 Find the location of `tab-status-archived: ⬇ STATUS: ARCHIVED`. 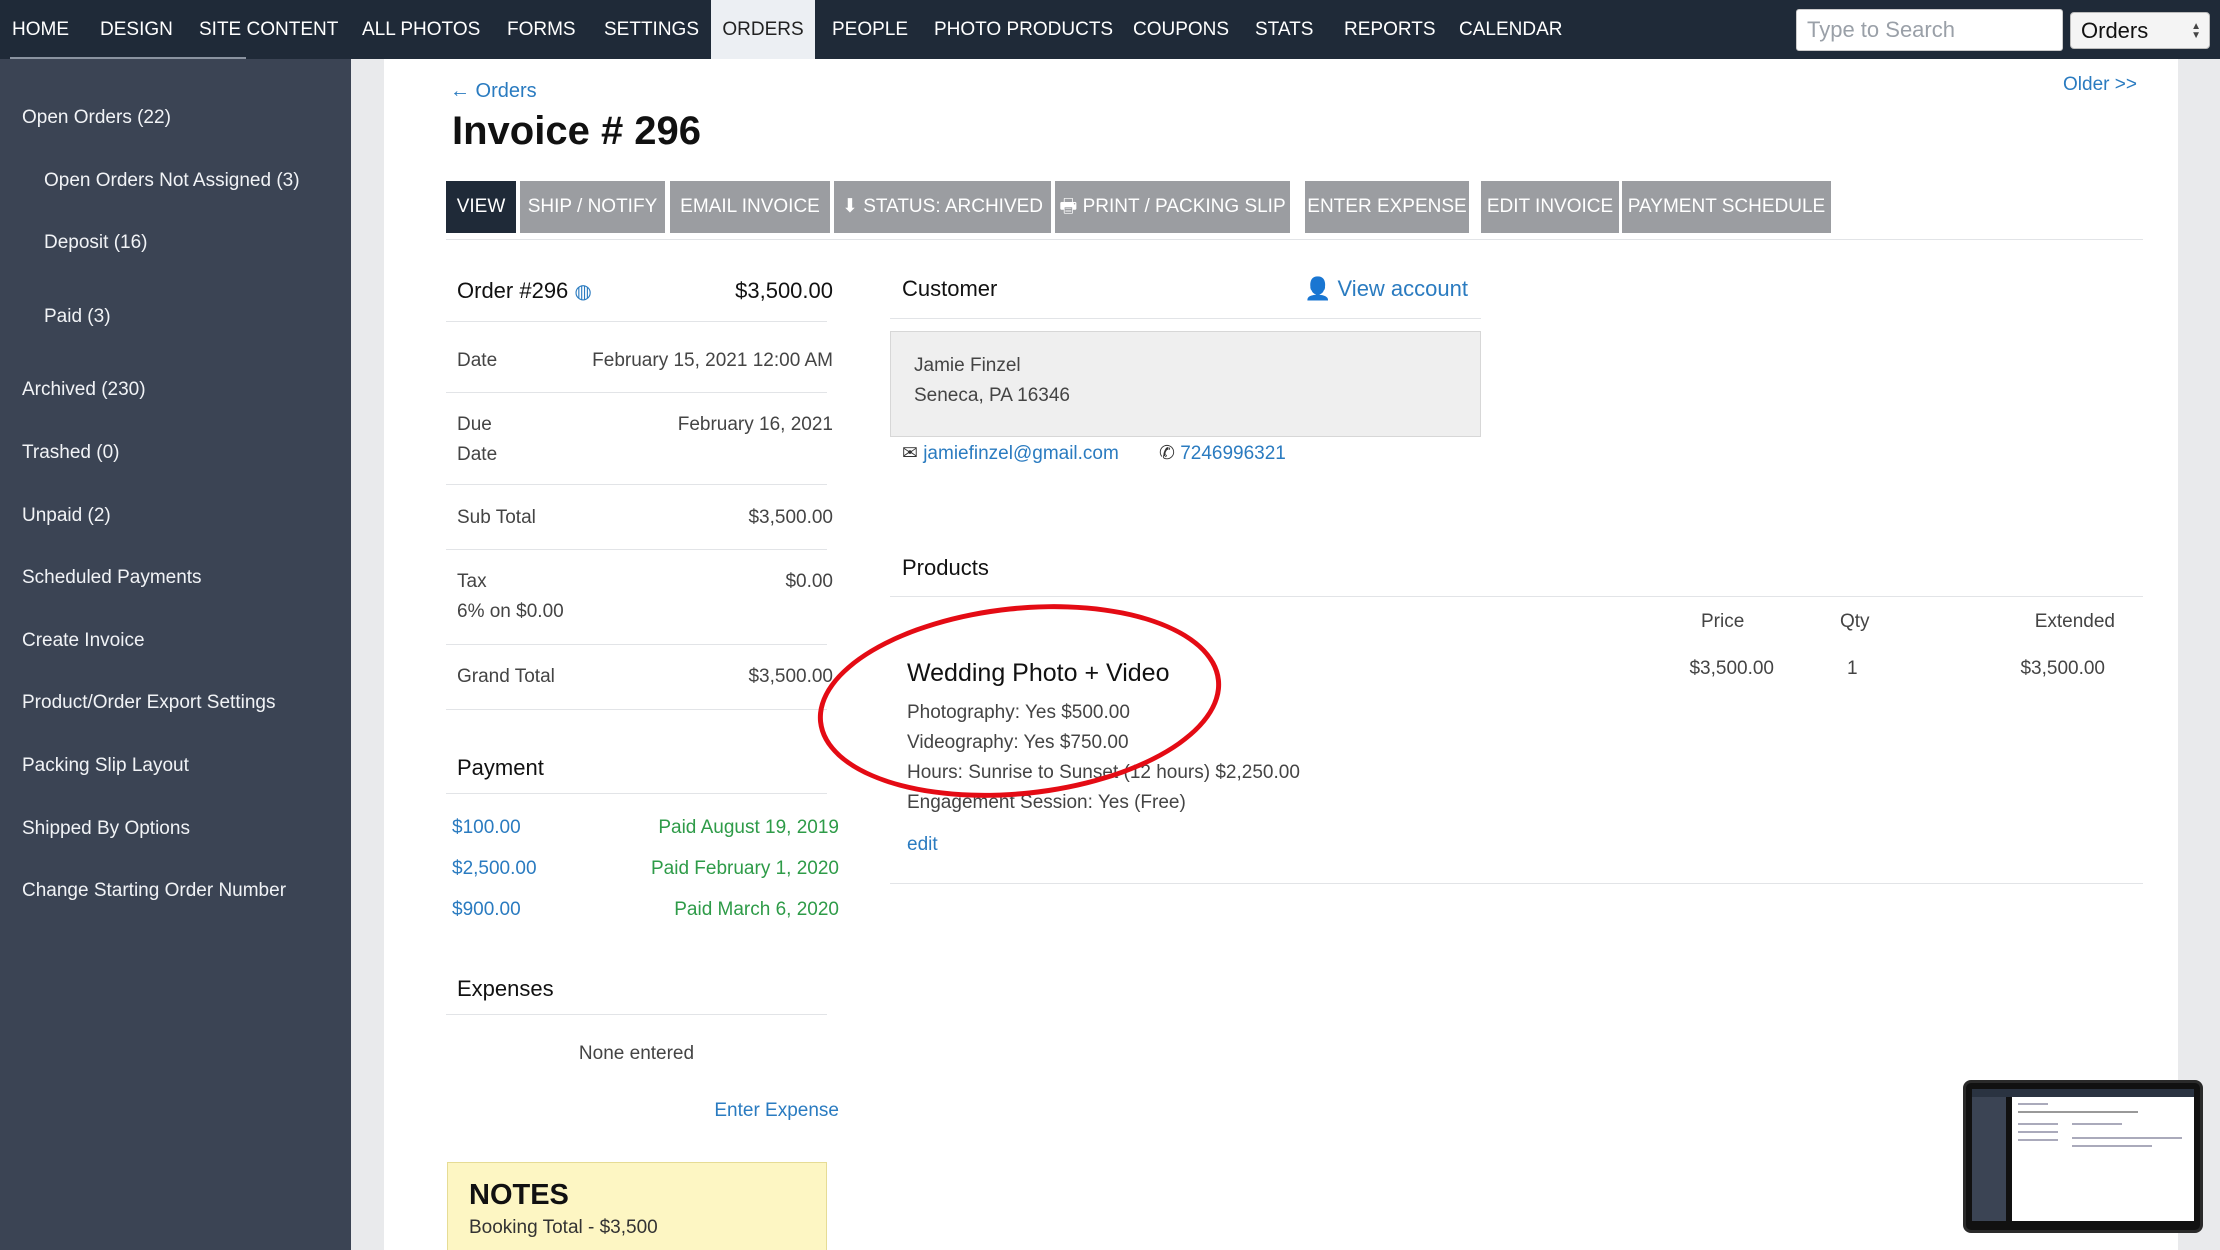

tab-status-archived: ⬇ STATUS: ARCHIVED is located at coordinates (942, 207).